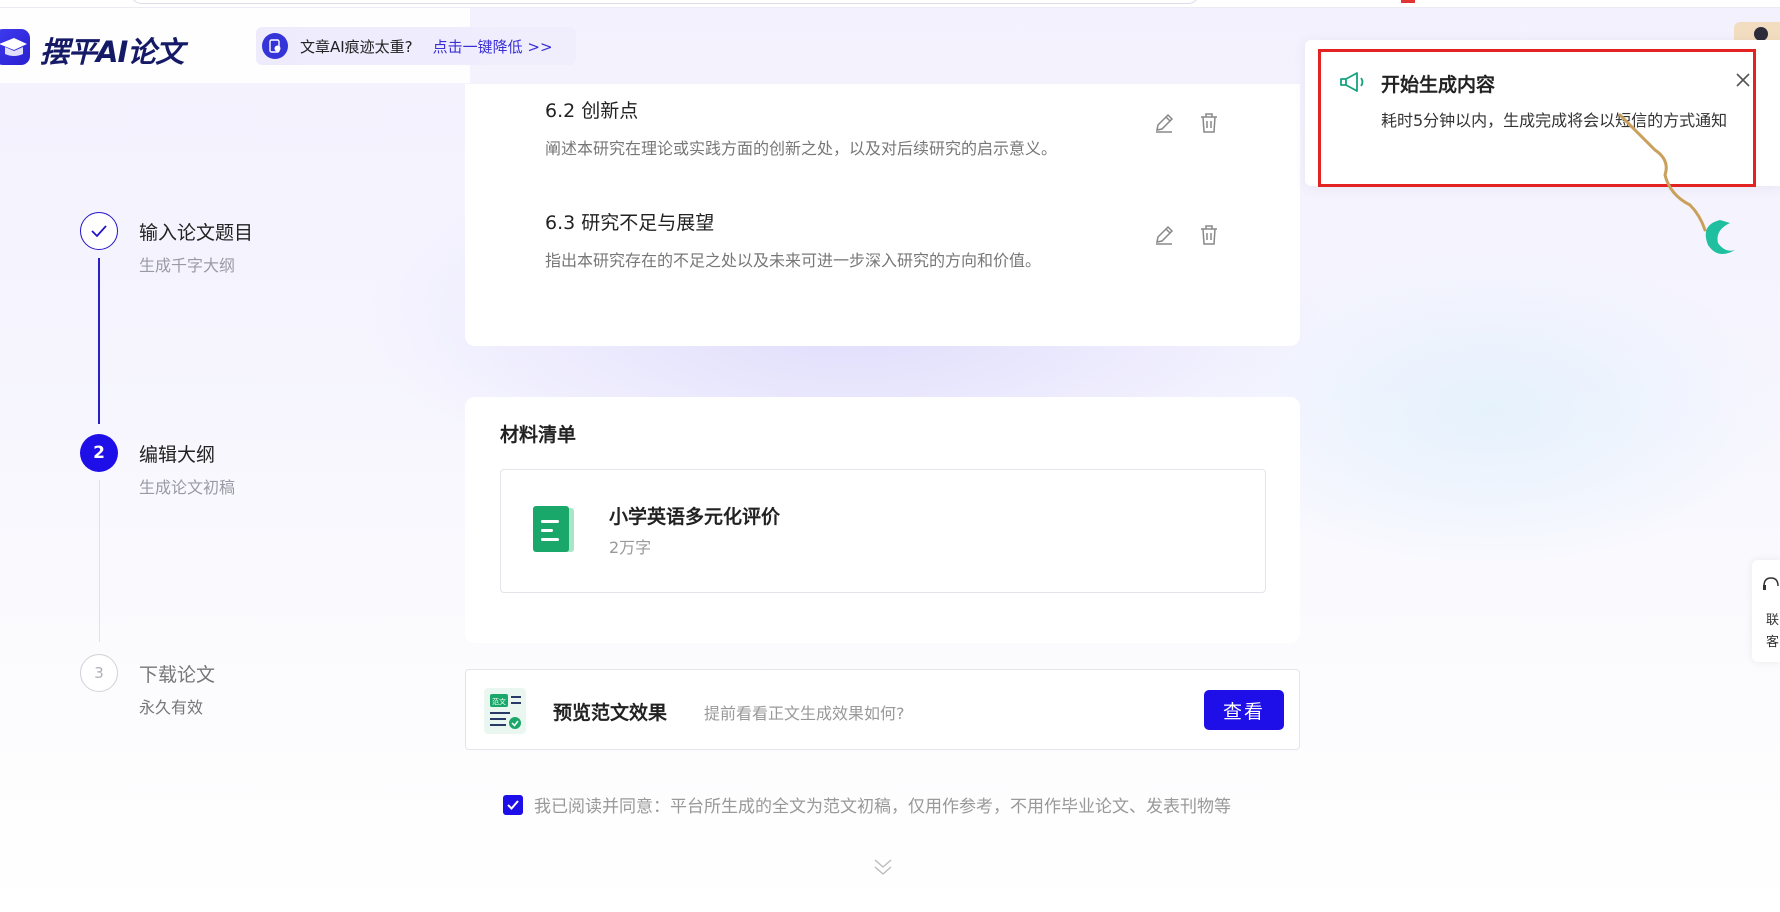  What do you see at coordinates (187, 265) in the screenshot?
I see `step-subtitle: 生成千字大纲` at bounding box center [187, 265].